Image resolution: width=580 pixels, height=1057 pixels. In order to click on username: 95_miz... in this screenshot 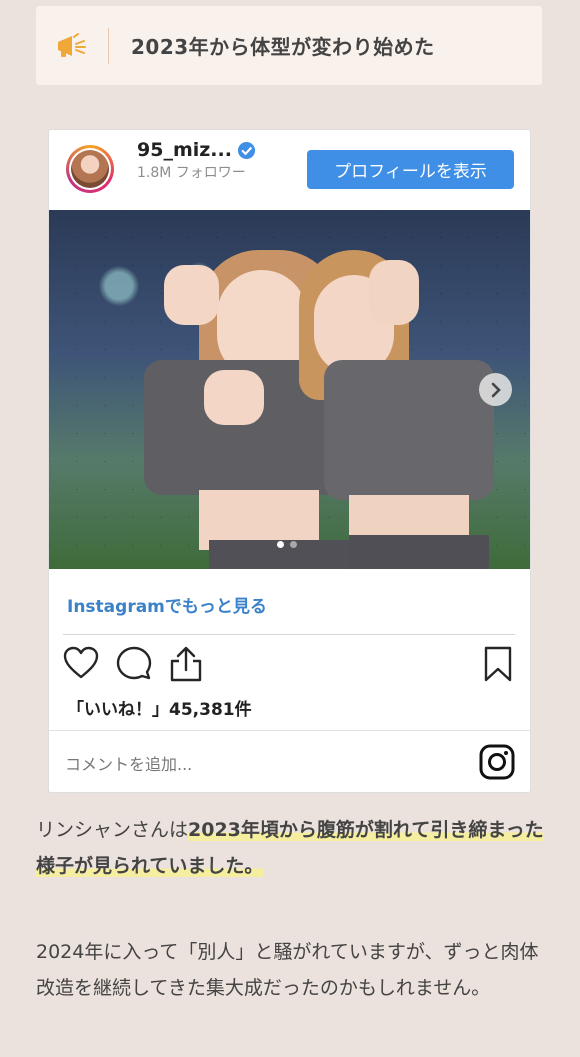, I will do `click(184, 150)`.